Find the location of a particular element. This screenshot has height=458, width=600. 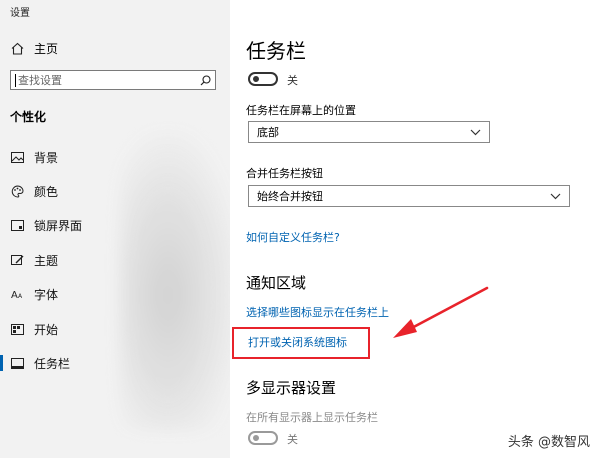

position-dropdown: 底部 is located at coordinates (369, 132).